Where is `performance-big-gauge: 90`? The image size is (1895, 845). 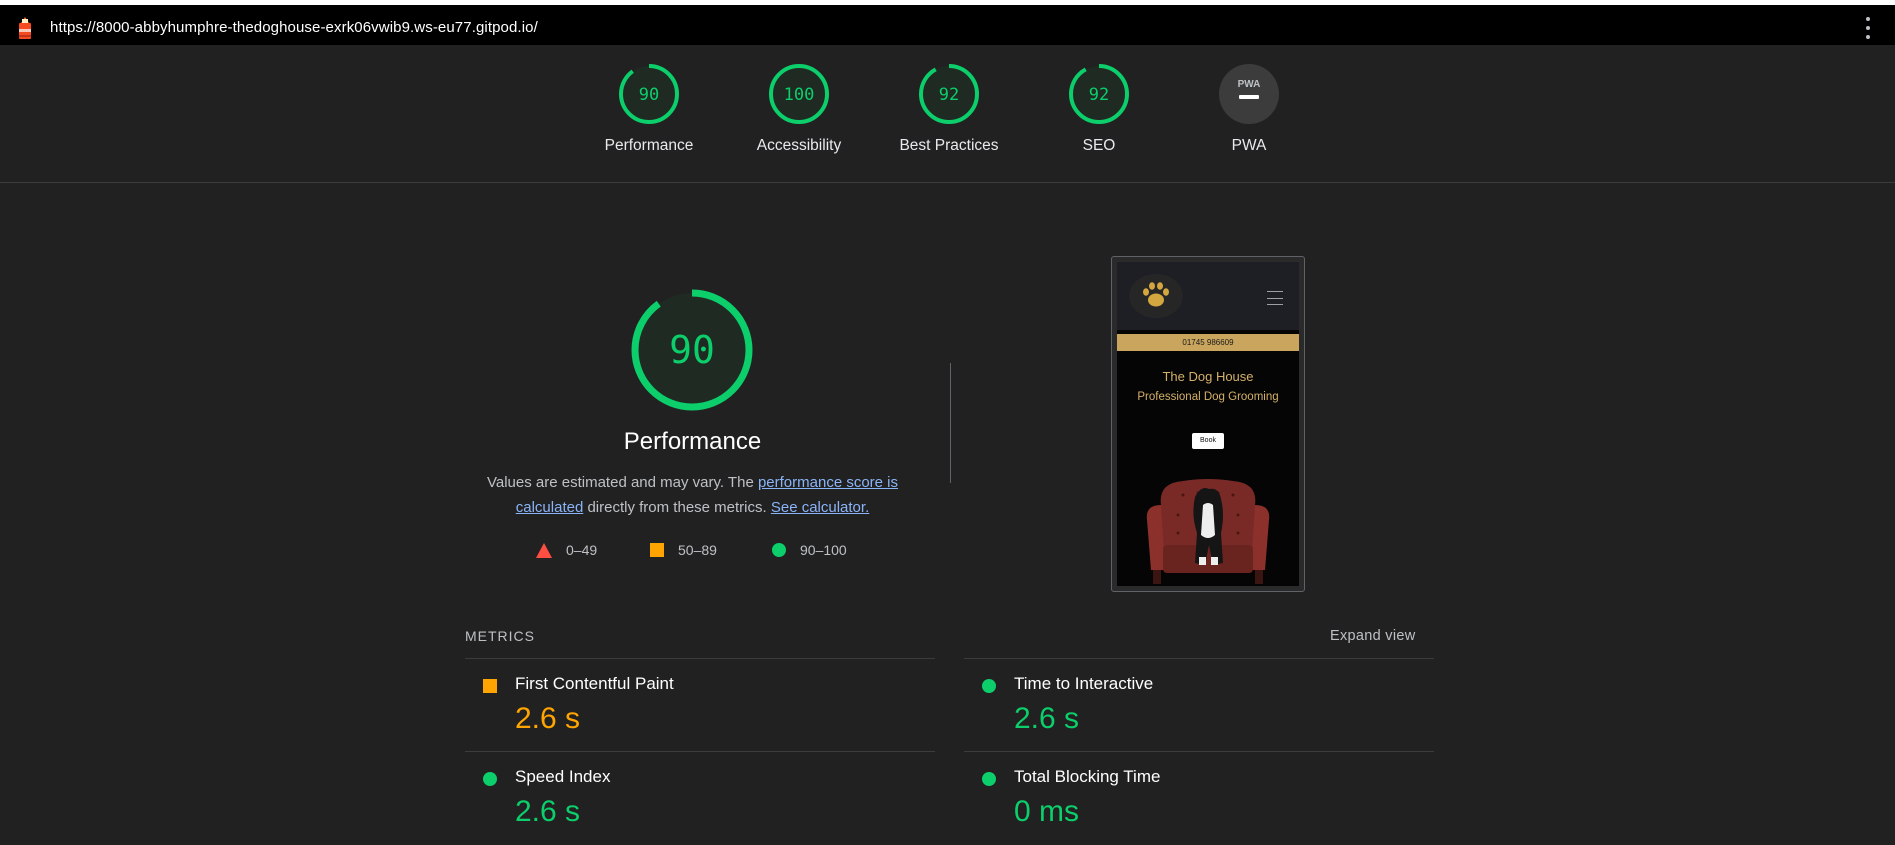
performance-big-gauge: 90 is located at coordinates (692, 350).